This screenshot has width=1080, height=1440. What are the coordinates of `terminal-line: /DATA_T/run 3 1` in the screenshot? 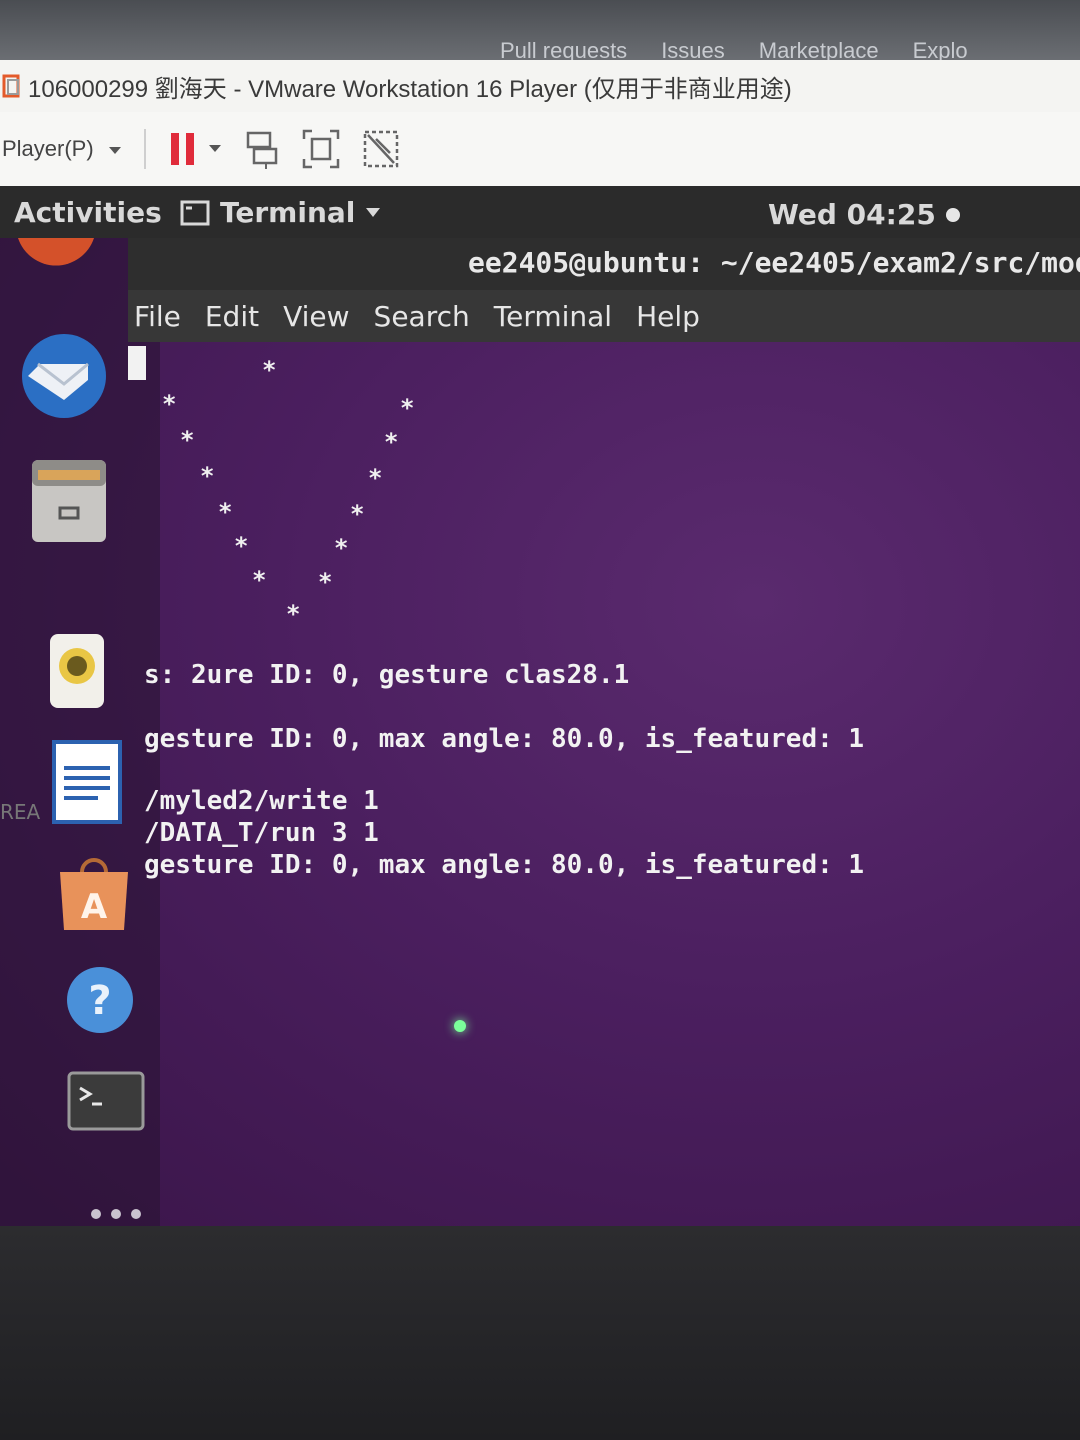 It's located at (261, 833).